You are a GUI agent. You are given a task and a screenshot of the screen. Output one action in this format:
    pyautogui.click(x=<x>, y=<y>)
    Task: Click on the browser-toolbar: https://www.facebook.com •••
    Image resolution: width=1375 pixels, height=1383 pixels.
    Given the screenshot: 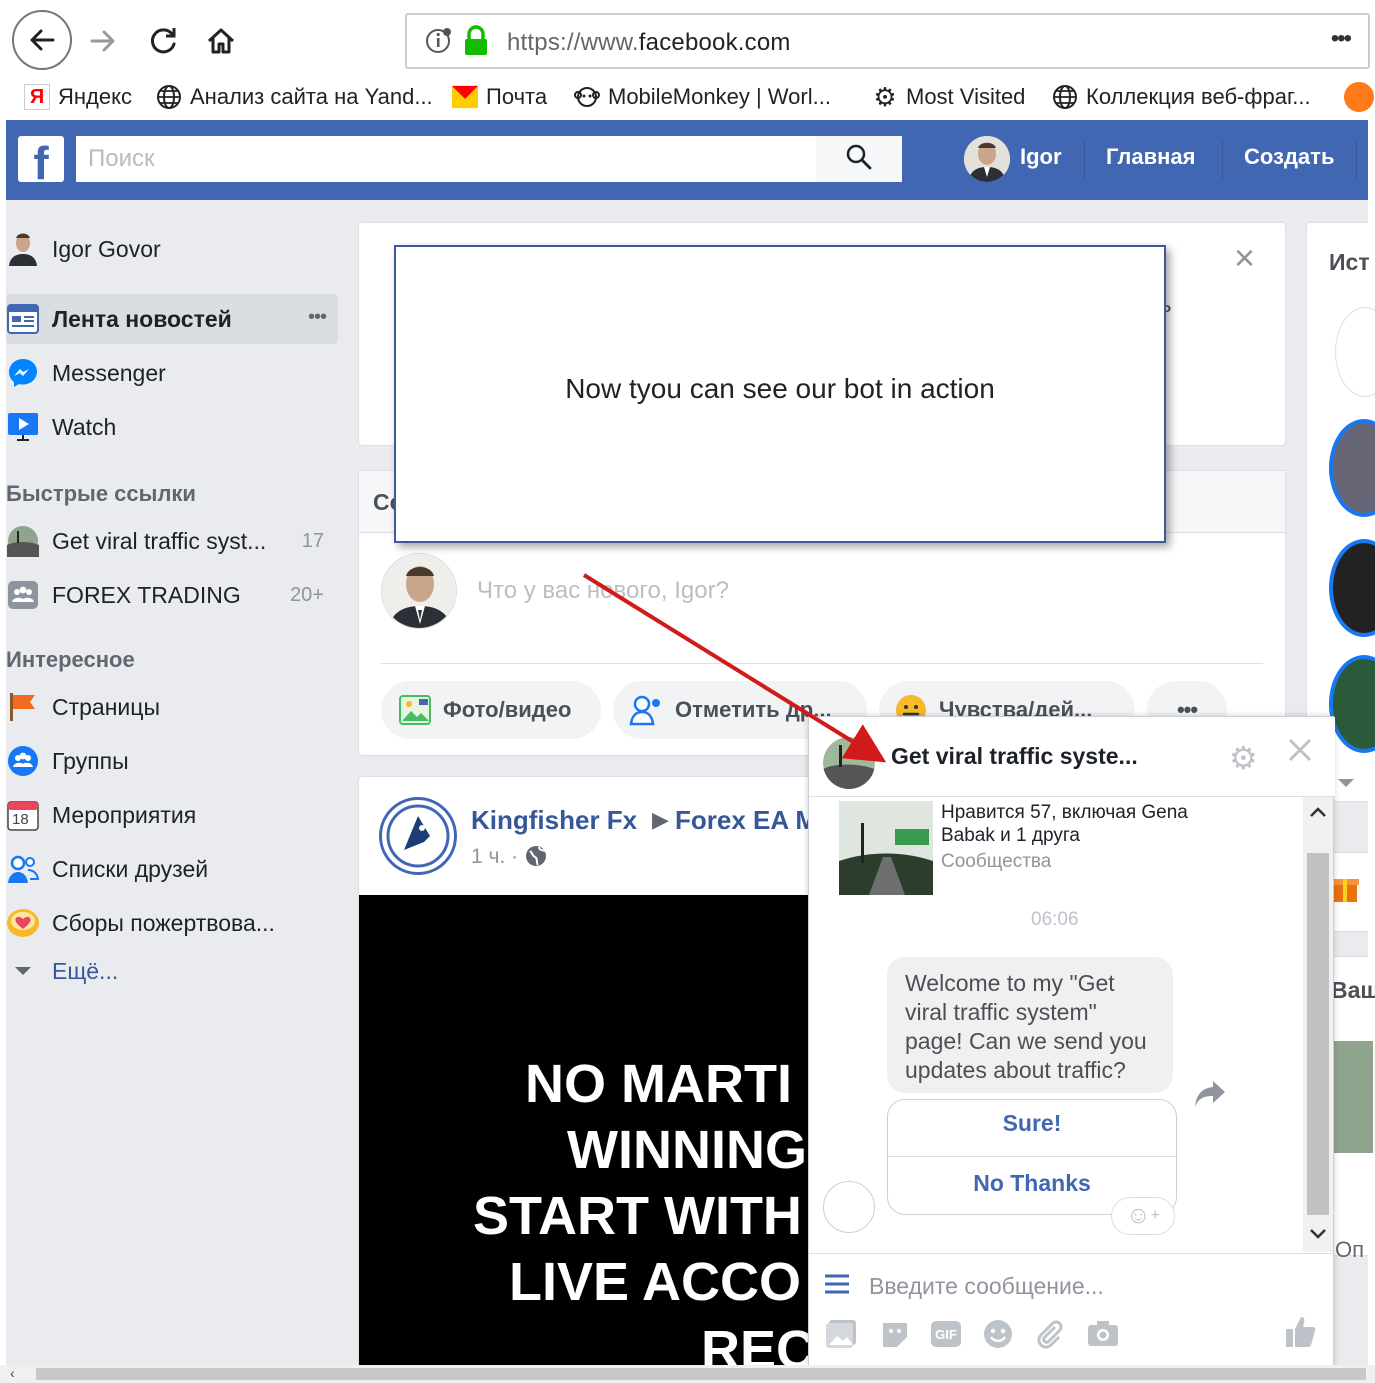 What is the action you would take?
    pyautogui.click(x=687, y=38)
    